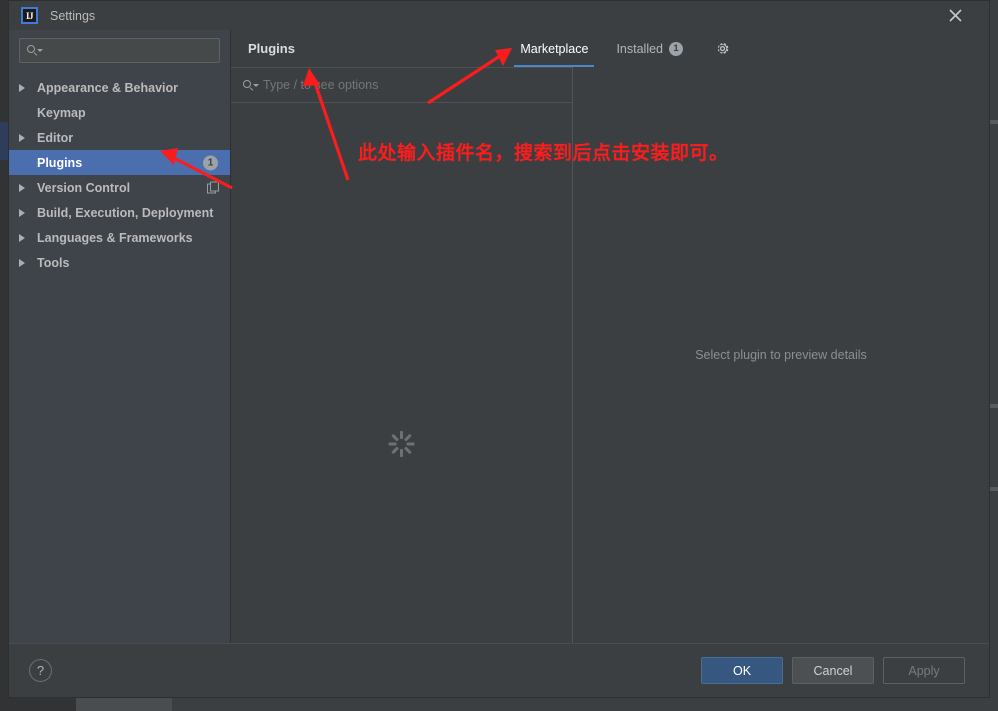  Describe the element at coordinates (124, 704) in the screenshot. I see `ide-status-bar-segment` at that location.